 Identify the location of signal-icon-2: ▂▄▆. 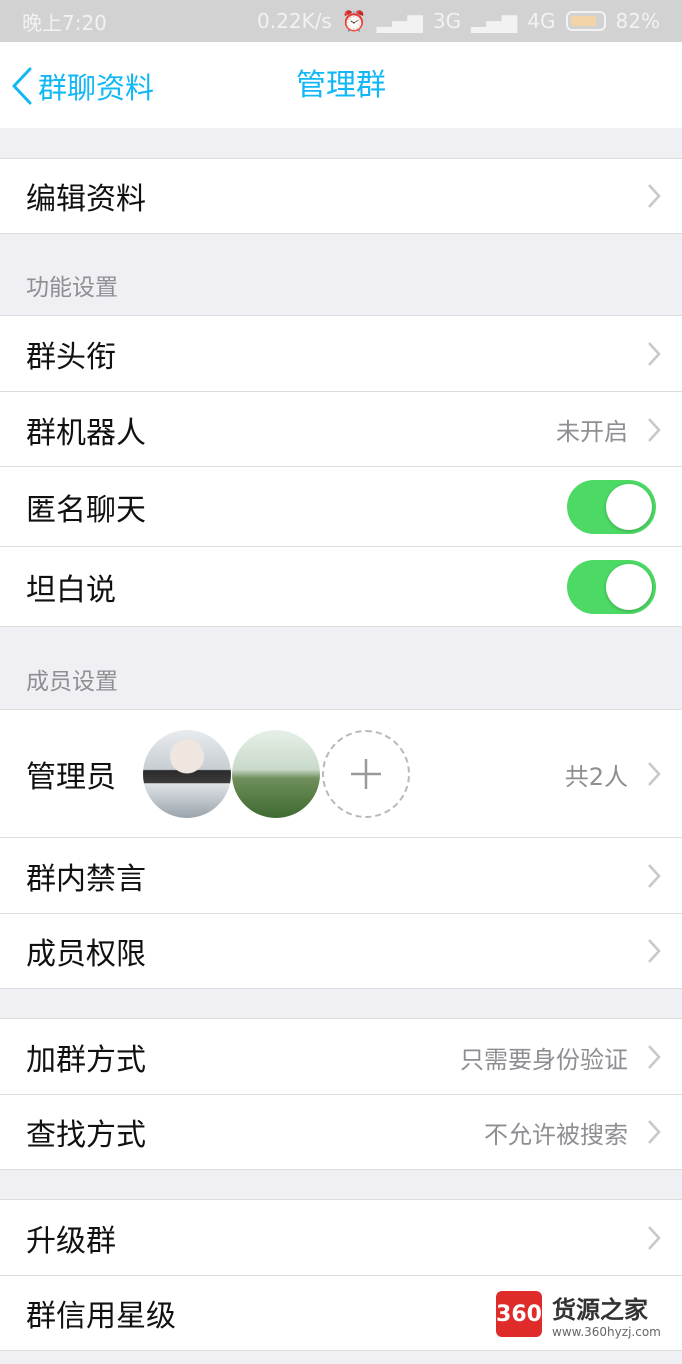
(494, 21).